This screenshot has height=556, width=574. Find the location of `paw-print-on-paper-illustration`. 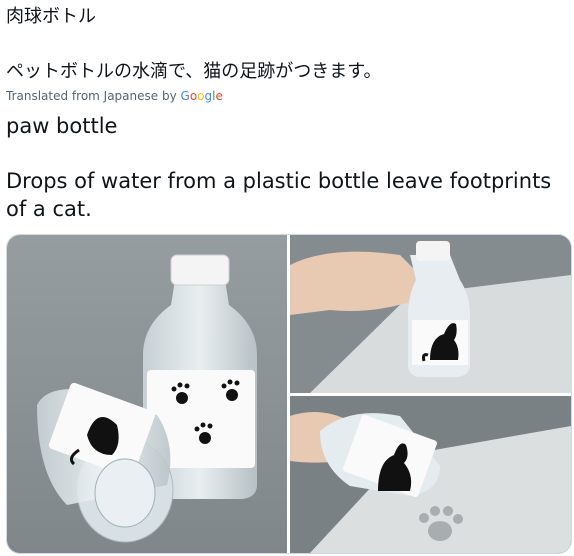

paw-print-on-paper-illustration is located at coordinates (430, 474).